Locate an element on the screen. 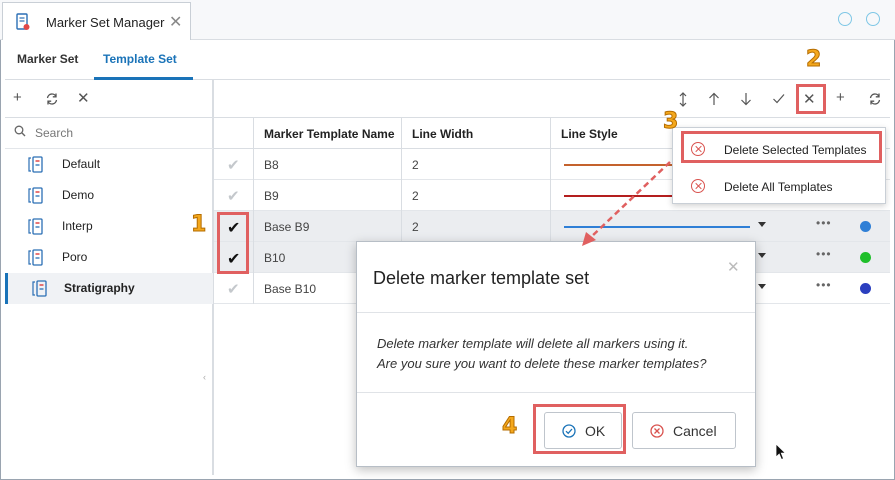 The width and height of the screenshot is (895, 480). callout-4: 4 is located at coordinates (509, 427).